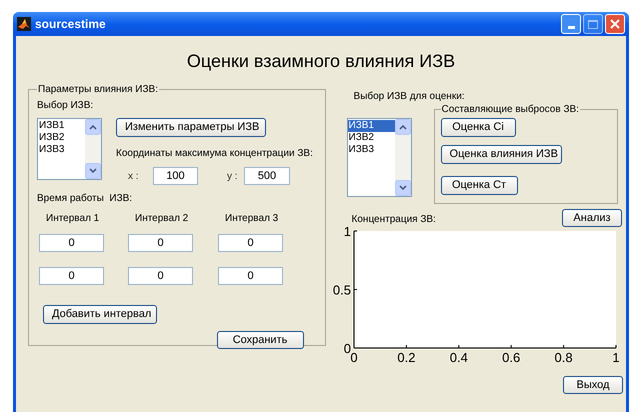 This screenshot has width=640, height=412. What do you see at coordinates (511, 357) in the screenshot?
I see `x-tick-label: 0.6` at bounding box center [511, 357].